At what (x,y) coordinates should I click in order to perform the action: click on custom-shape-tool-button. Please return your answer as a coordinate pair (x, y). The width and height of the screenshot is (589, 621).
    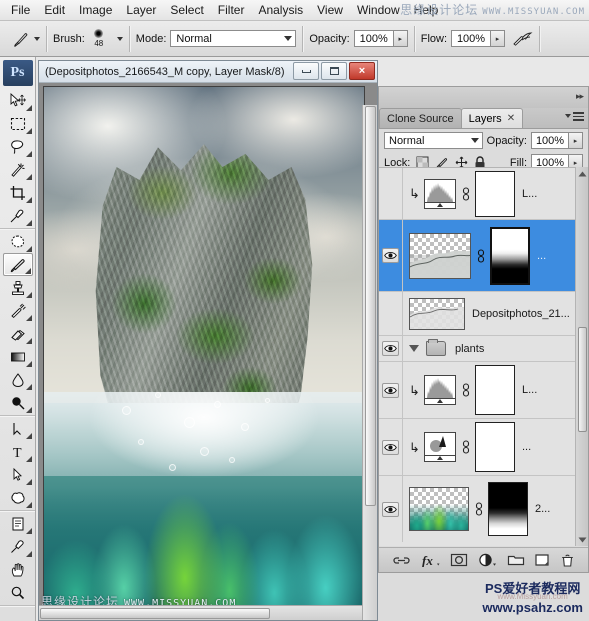
    Looking at the image, I should click on (18, 497).